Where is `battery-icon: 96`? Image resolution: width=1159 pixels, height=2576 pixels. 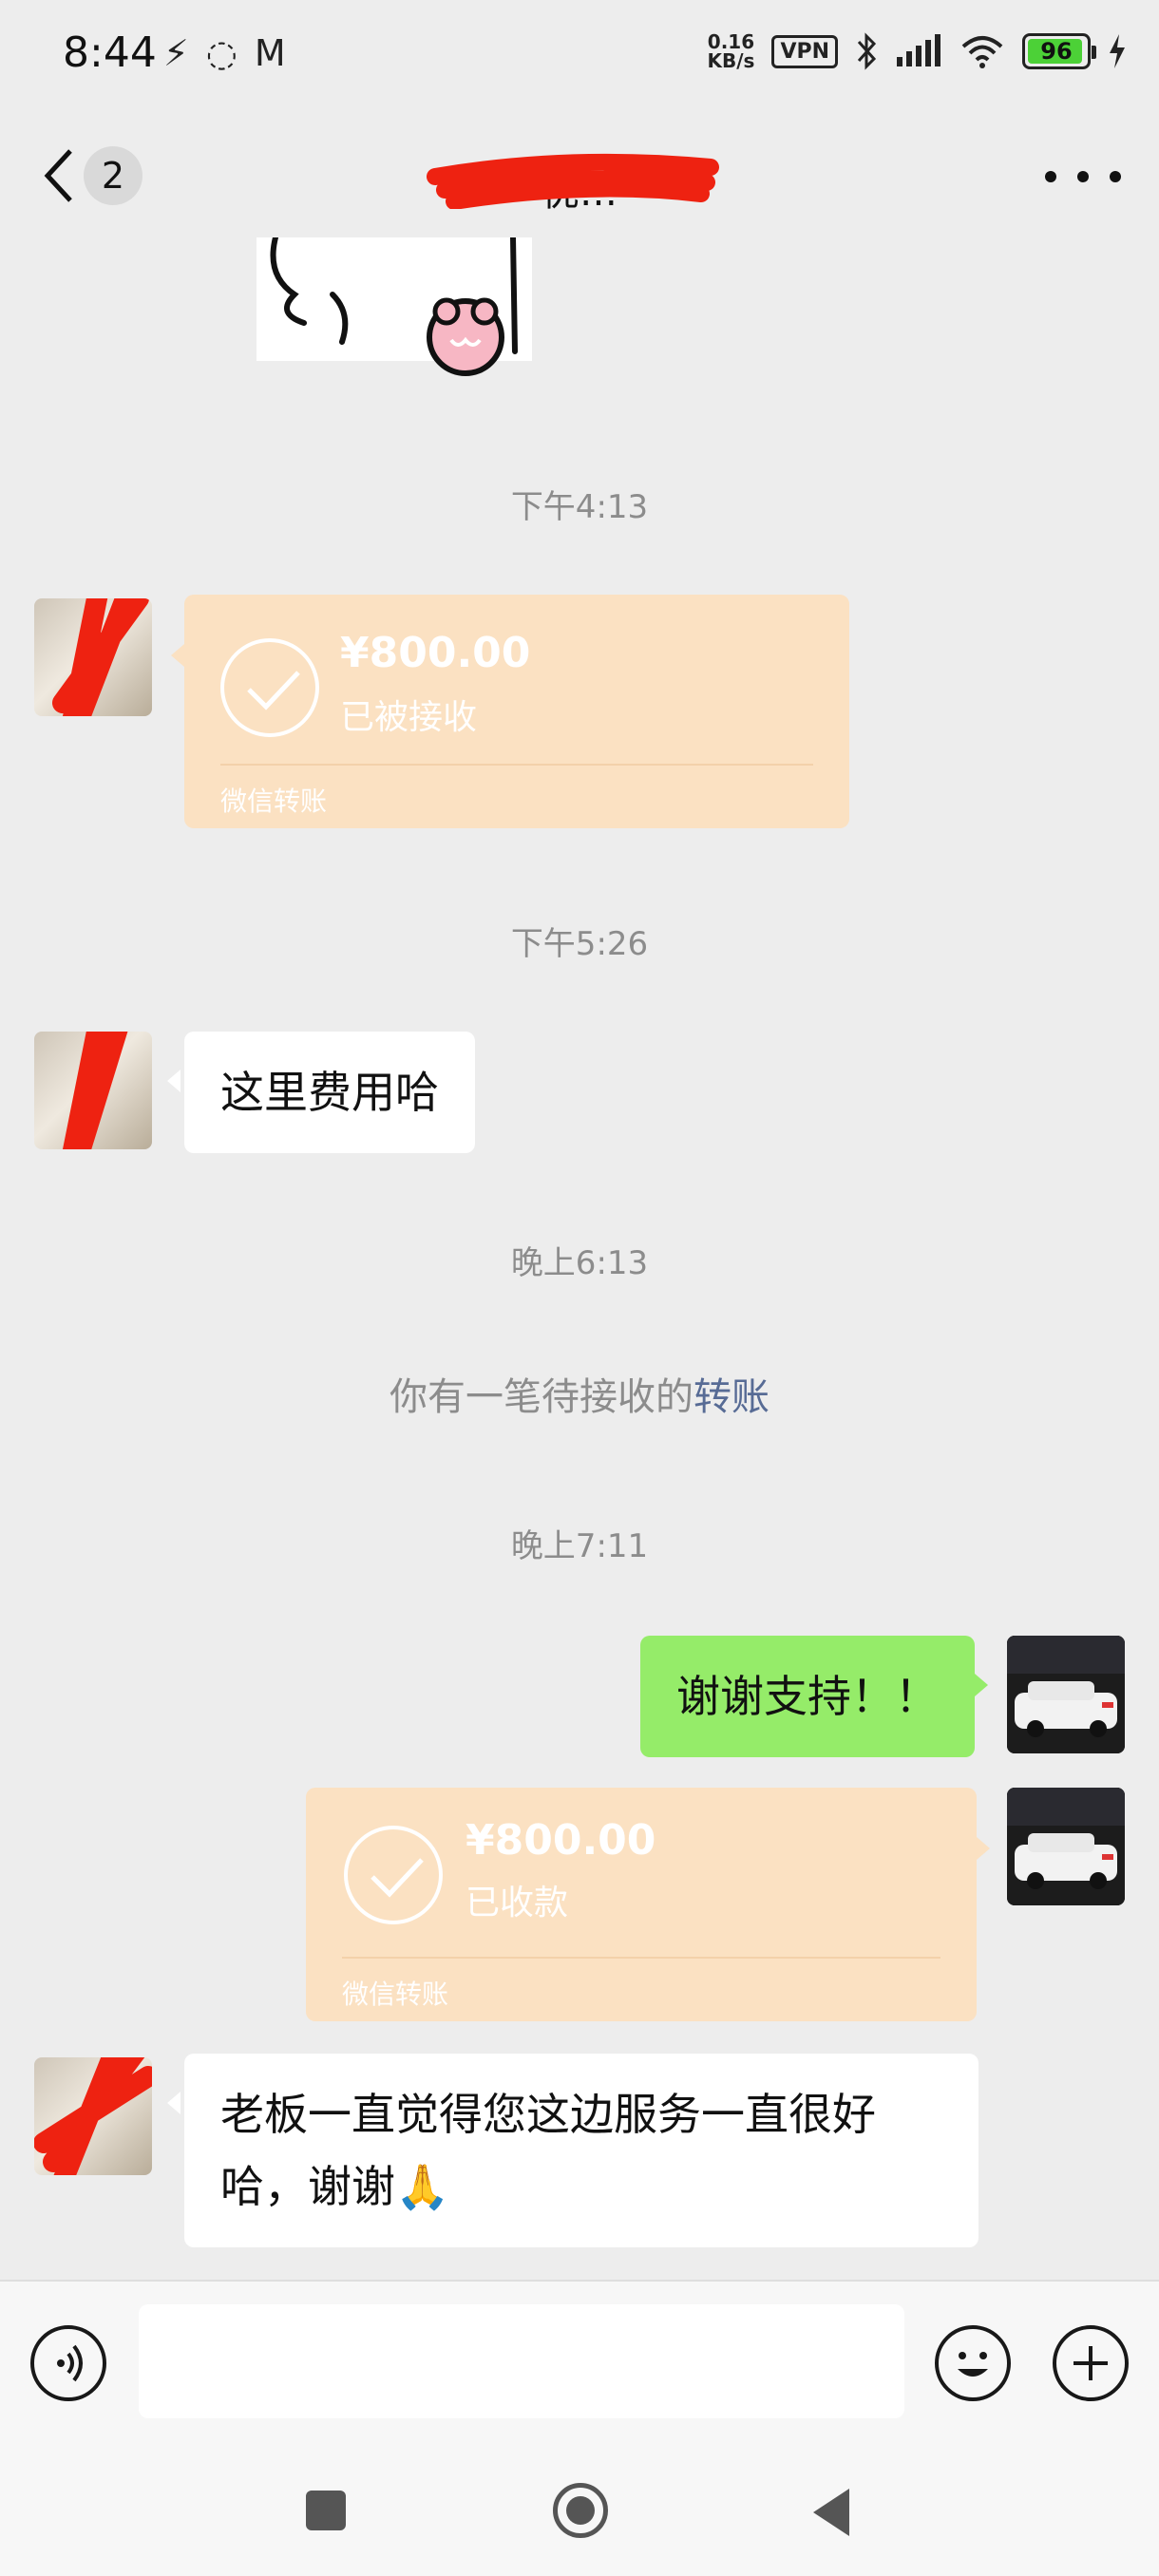
battery-icon: 96 is located at coordinates (1059, 51).